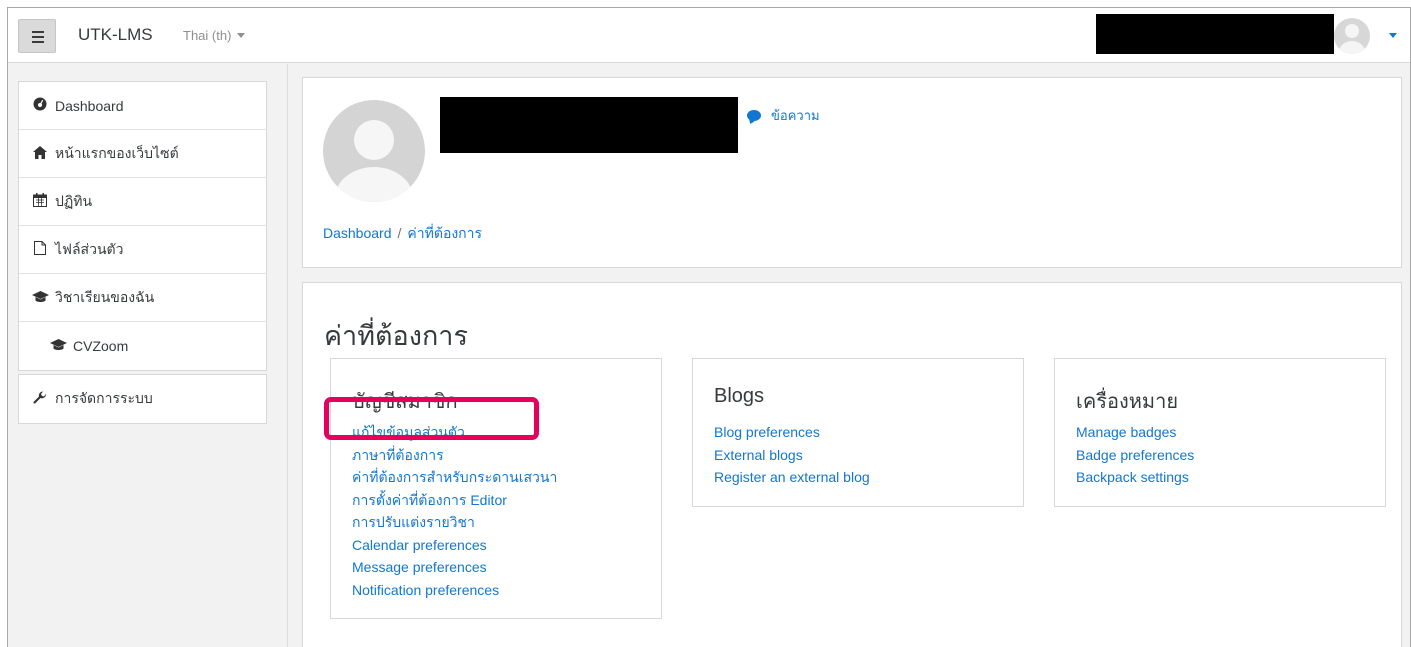 The image size is (1411, 647). I want to click on nav-group-admin: การจัดการระบบ, so click(142, 399).